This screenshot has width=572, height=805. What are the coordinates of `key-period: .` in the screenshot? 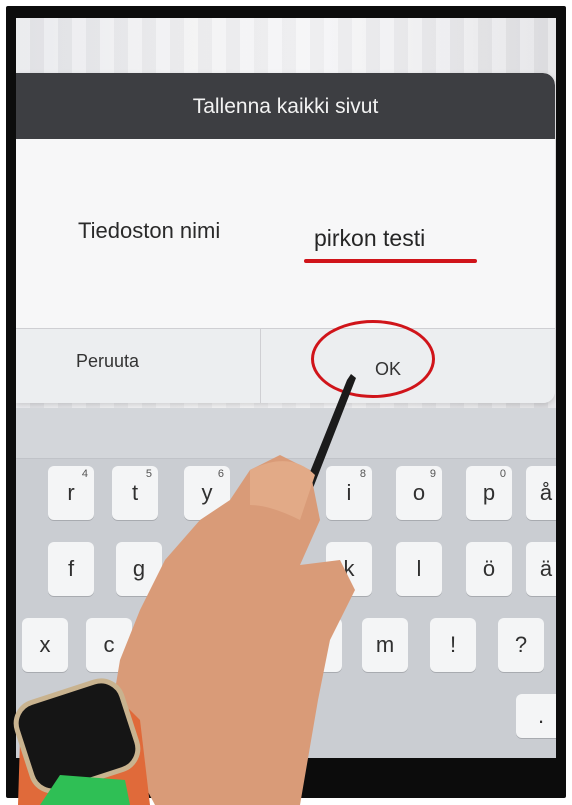 It's located at (536, 716).